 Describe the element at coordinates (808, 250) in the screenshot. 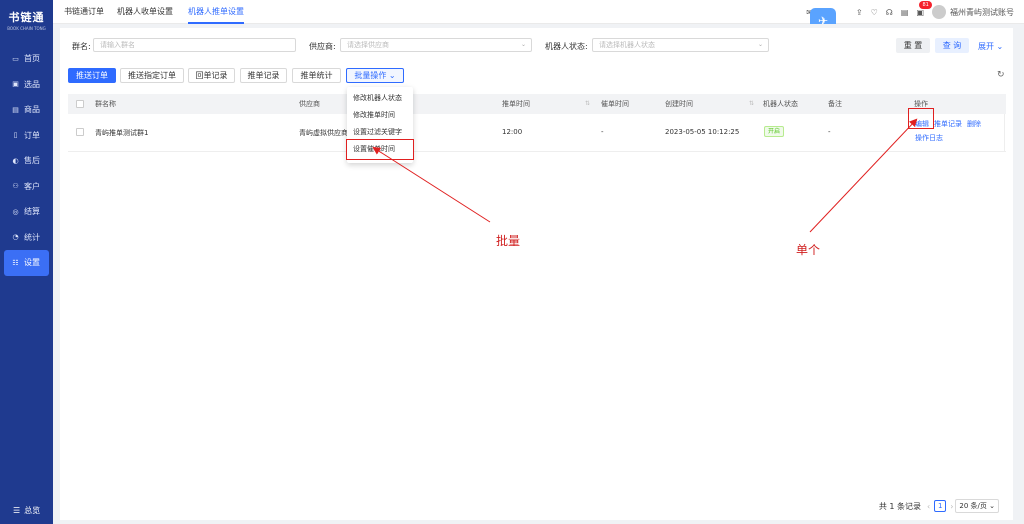

I see `annotation-single: 单个` at that location.